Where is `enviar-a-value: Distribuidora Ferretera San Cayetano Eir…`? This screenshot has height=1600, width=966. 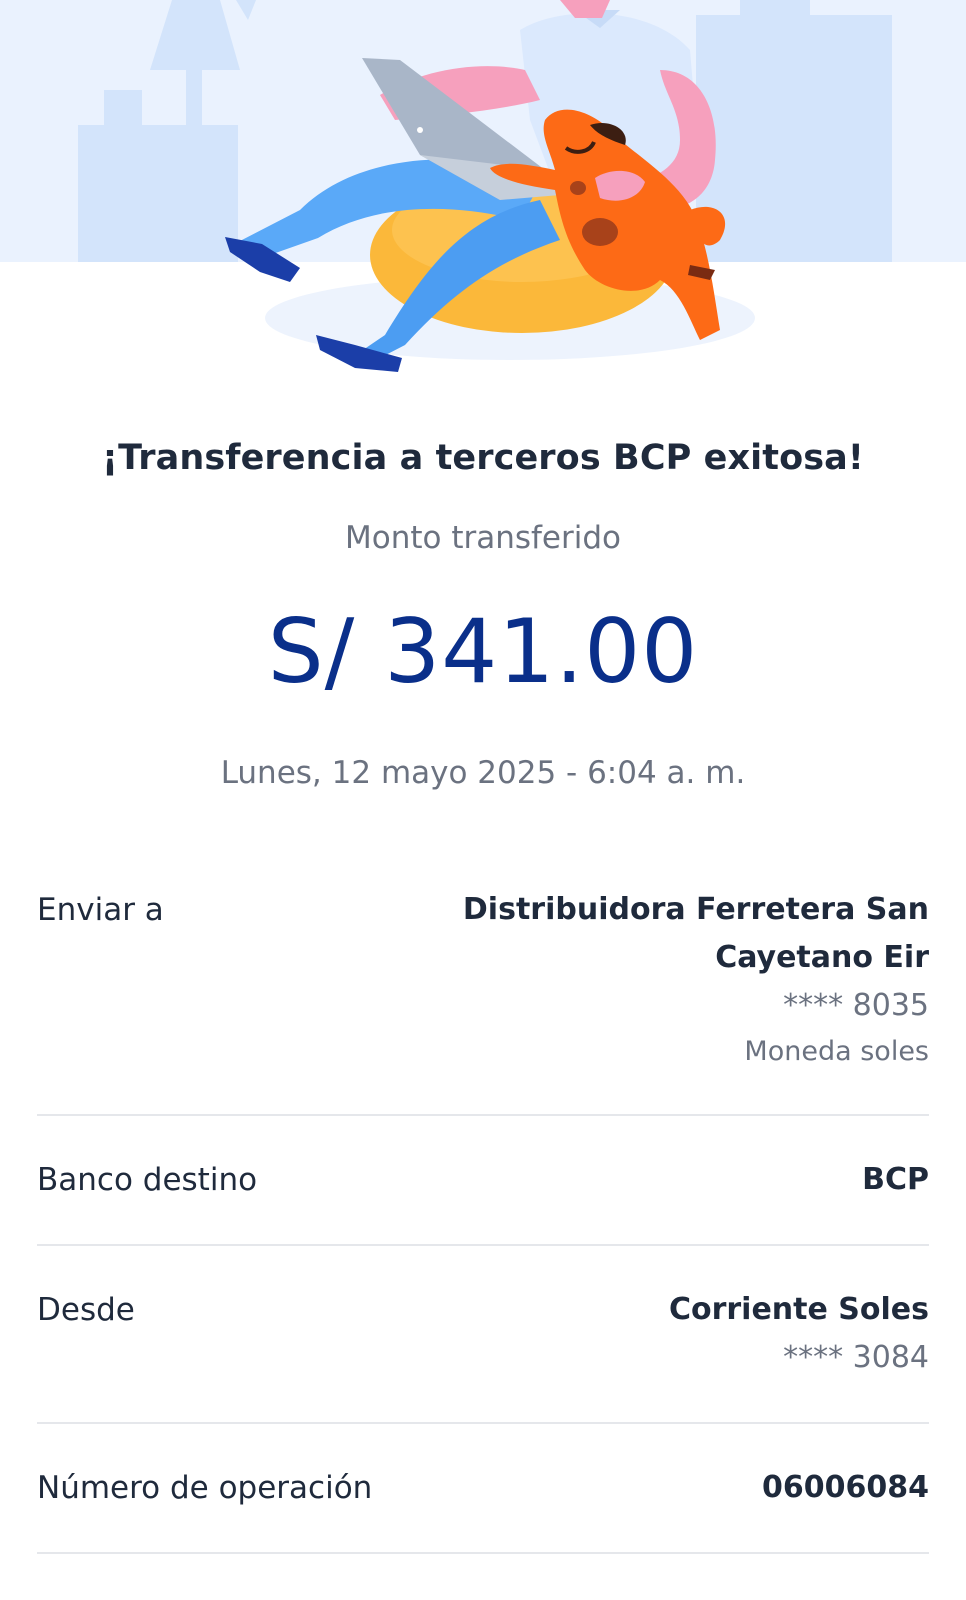
enviar-a-value: Distribuidora Ferretera San Cayetano Eir… is located at coordinates (694, 980).